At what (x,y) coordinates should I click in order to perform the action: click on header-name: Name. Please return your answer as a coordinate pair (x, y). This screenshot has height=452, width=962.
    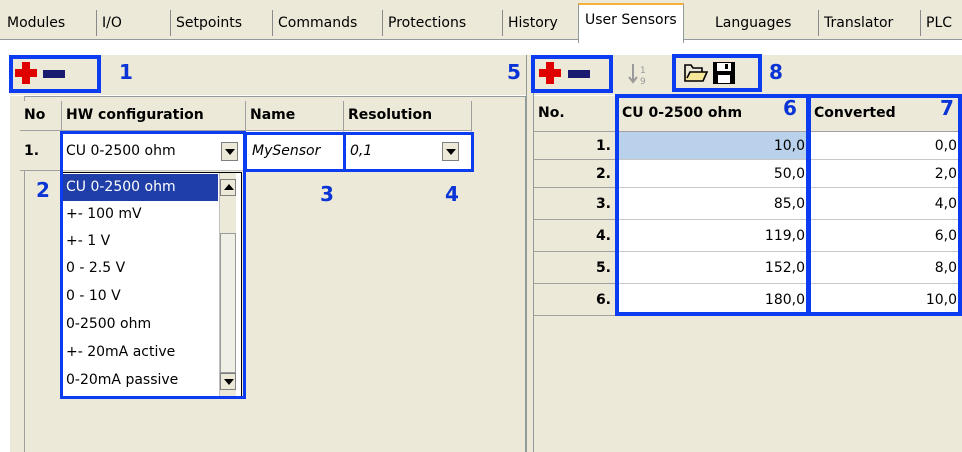
    Looking at the image, I should click on (295, 116).